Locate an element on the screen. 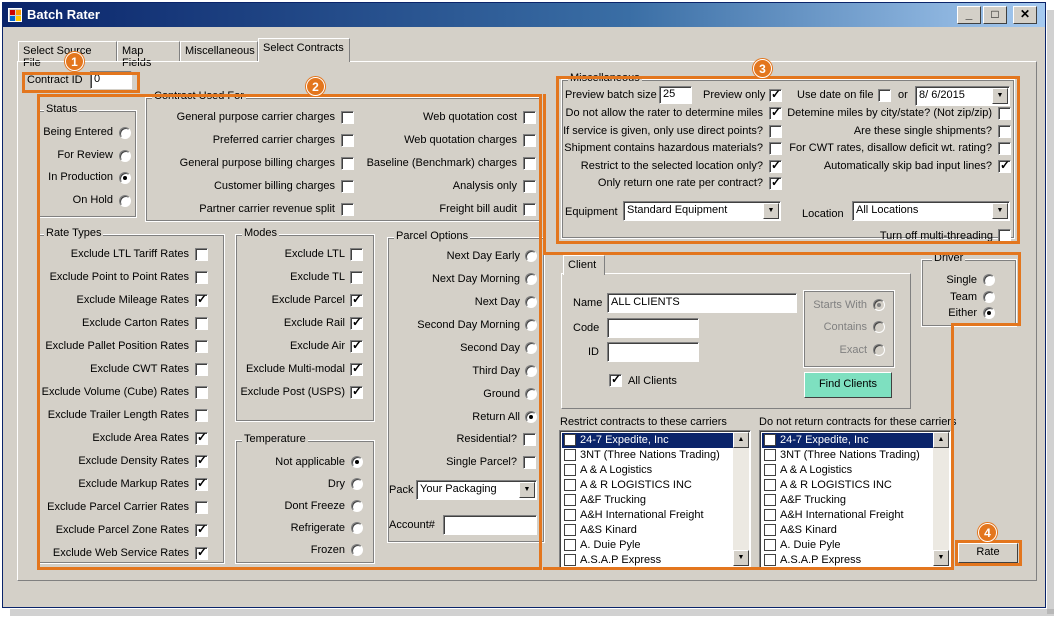  carrier-list-item: A.S.A.P Express is located at coordinates (648, 560).